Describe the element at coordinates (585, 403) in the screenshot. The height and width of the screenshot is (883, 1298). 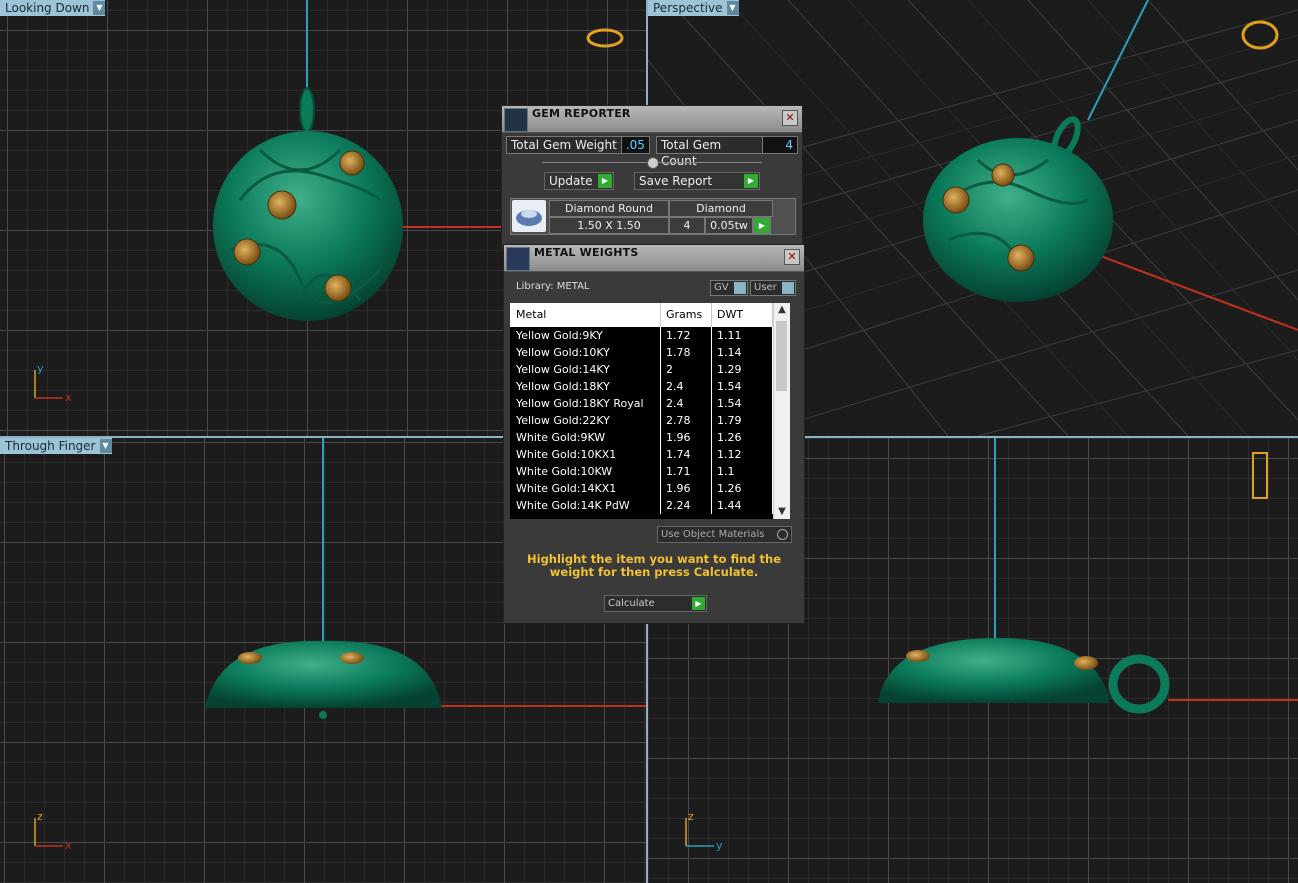
I see `metal-name-cell: Yellow Gold:18KY Royal` at that location.